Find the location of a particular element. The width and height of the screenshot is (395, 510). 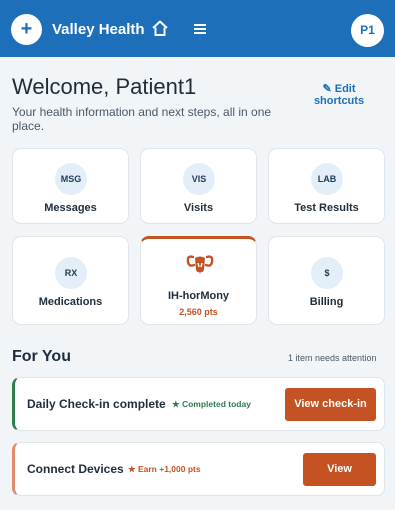

tile-billing: $ Billing is located at coordinates (326, 280).